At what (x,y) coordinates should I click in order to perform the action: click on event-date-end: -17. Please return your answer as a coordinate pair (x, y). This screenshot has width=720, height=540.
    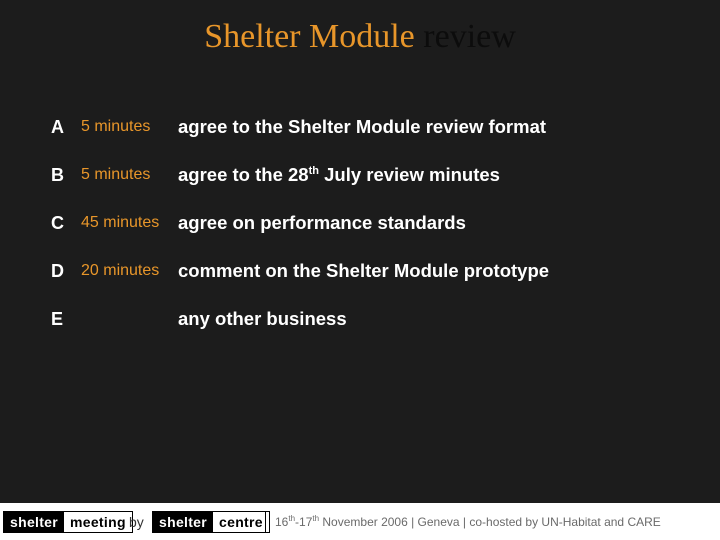
    Looking at the image, I should click on (304, 522).